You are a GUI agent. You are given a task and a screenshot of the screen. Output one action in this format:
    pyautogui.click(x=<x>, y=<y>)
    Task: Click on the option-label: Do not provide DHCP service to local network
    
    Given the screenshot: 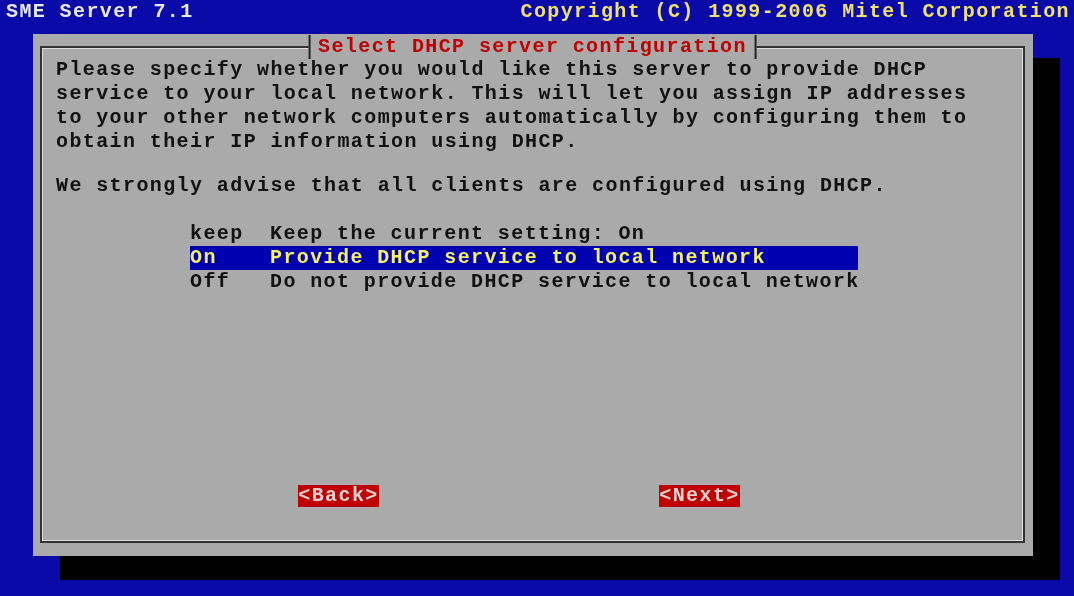 What is the action you would take?
    pyautogui.click(x=565, y=282)
    